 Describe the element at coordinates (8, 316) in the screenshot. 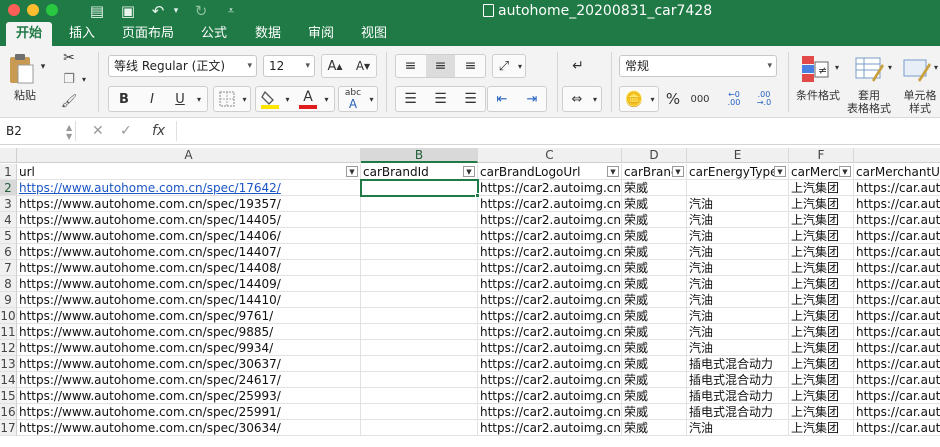

I see `row-header: 10` at that location.